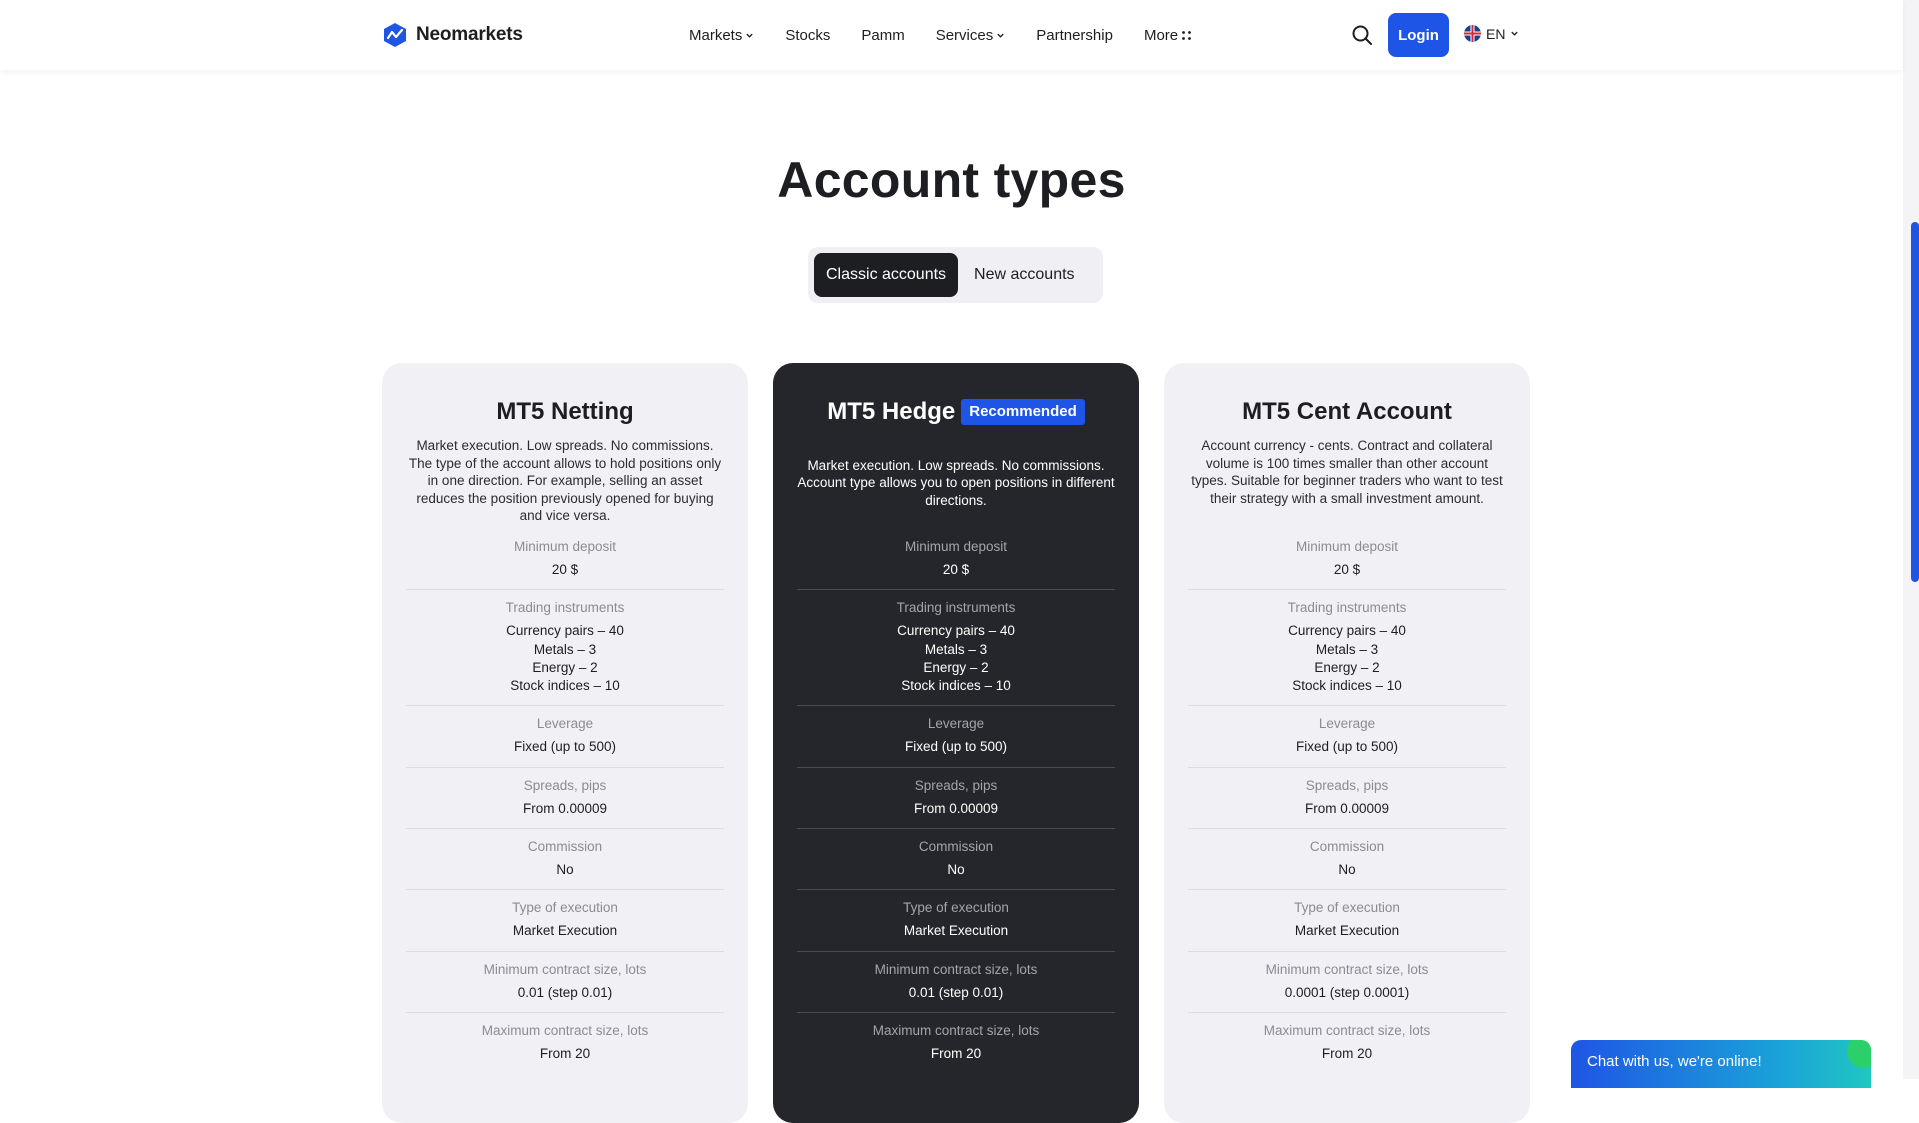 This screenshot has width=1919, height=1123. Describe the element at coordinates (469, 34) in the screenshot. I see `brand-name: Neomarkets` at that location.